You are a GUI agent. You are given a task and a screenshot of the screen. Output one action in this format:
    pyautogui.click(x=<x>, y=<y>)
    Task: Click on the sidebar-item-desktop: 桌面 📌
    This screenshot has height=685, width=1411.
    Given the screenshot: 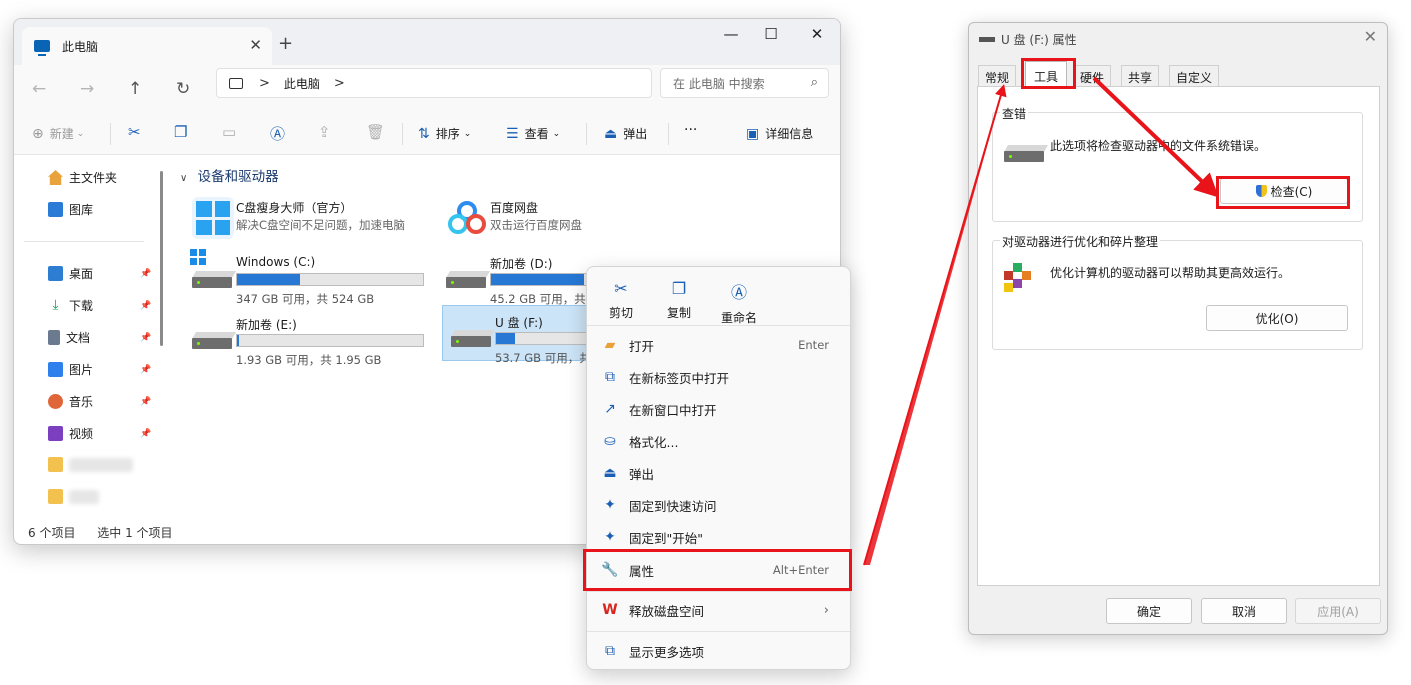 What is the action you would take?
    pyautogui.click(x=99, y=273)
    